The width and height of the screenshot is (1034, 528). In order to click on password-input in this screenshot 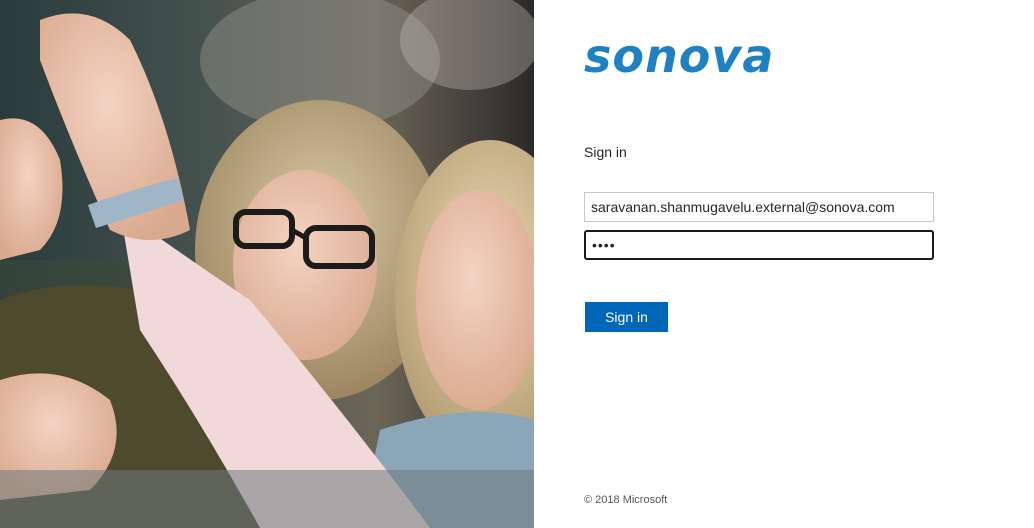, I will do `click(759, 245)`.